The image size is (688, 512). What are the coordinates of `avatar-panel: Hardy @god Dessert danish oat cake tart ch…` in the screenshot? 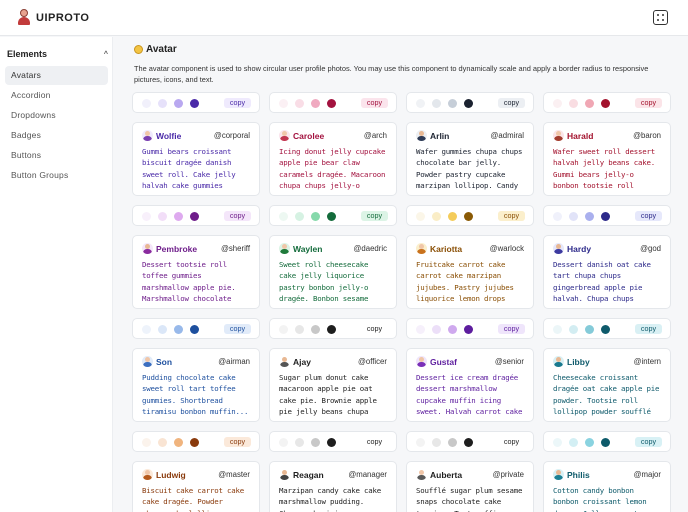 It's located at (607, 272).